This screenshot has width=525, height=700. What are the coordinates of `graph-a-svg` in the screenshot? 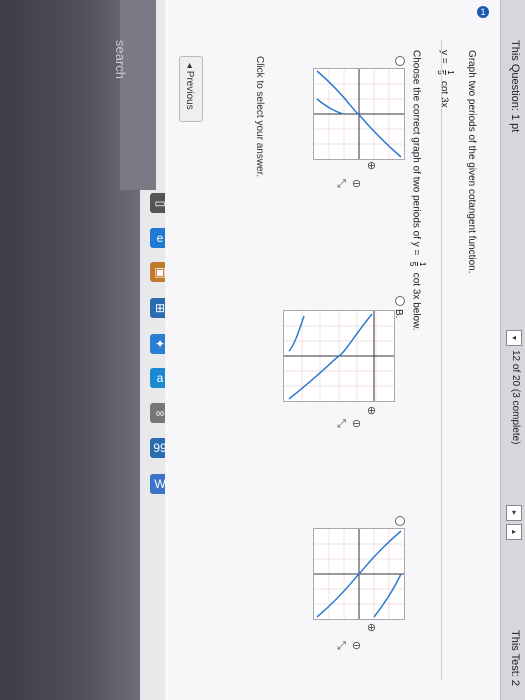 It's located at (359, 114).